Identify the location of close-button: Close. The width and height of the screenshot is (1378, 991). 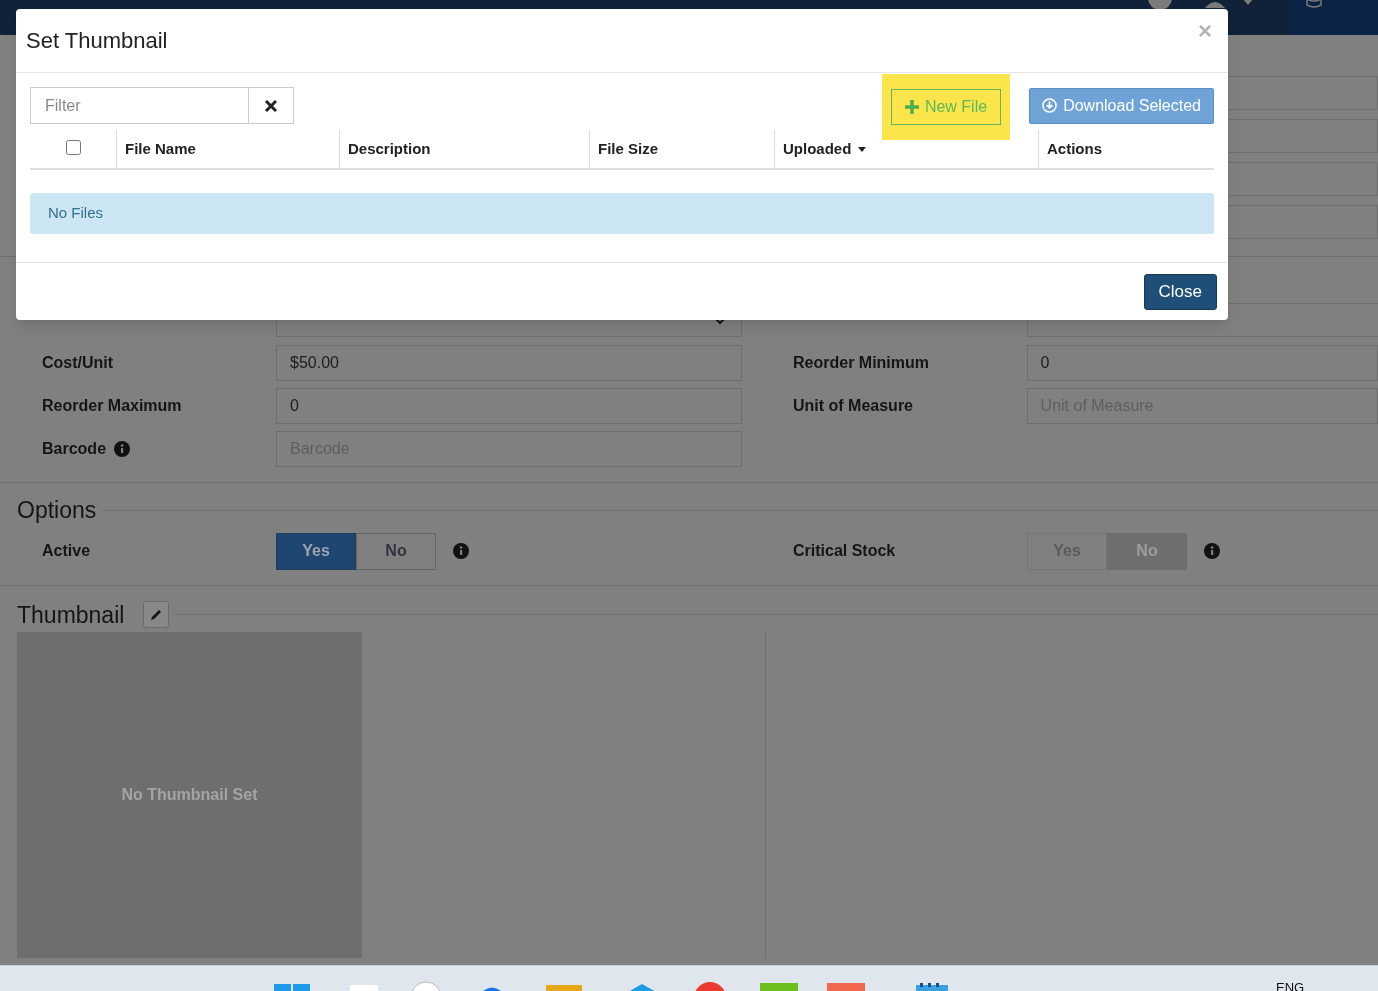
(1180, 291).